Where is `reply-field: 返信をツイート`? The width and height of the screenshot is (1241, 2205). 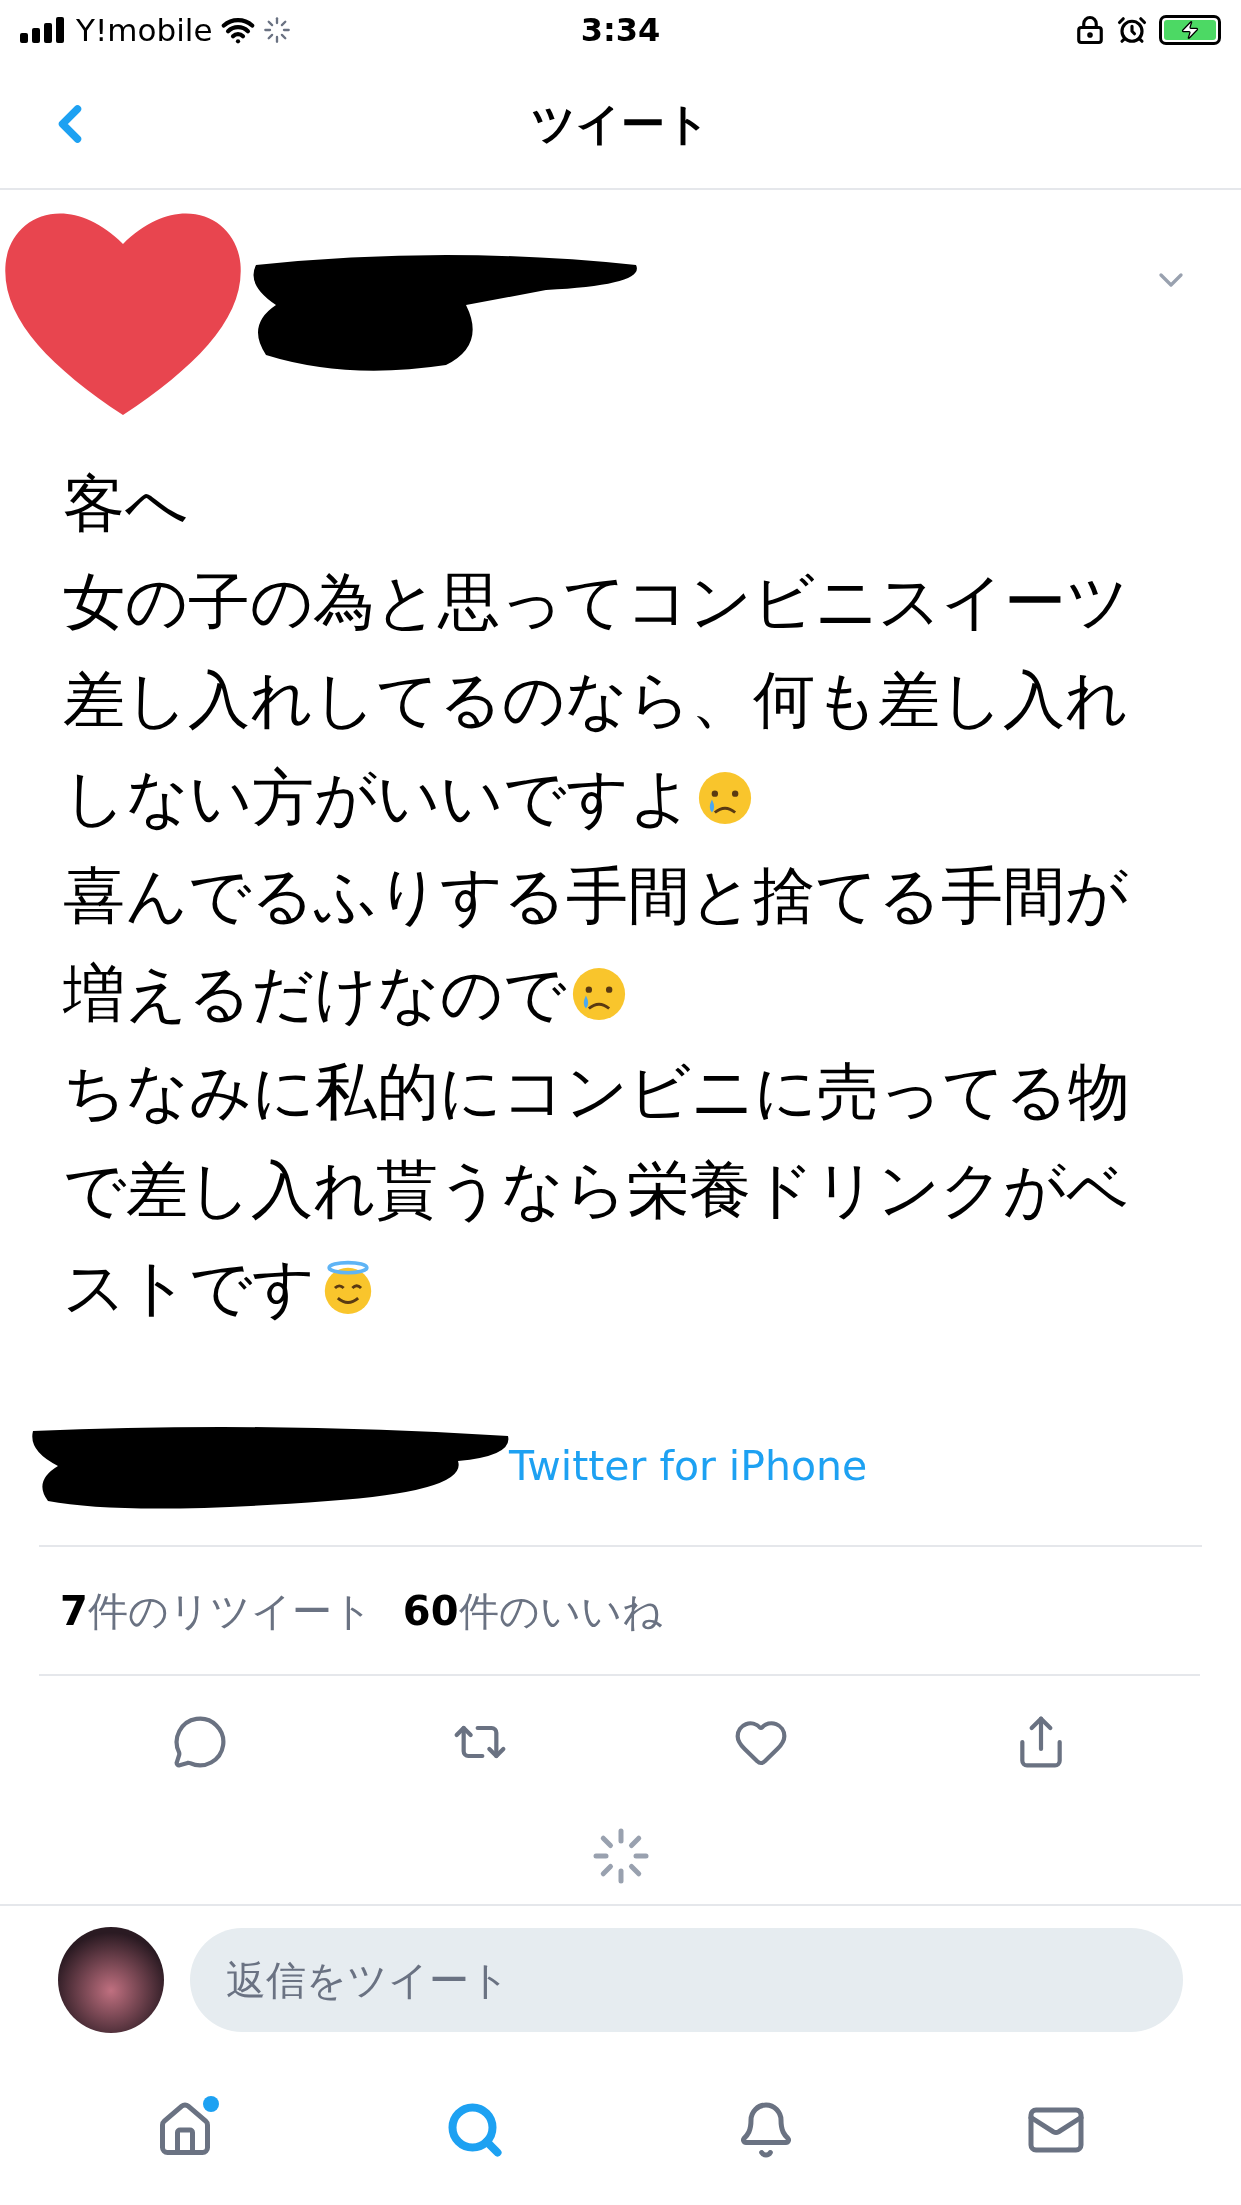 reply-field: 返信をツイート is located at coordinates (686, 1980).